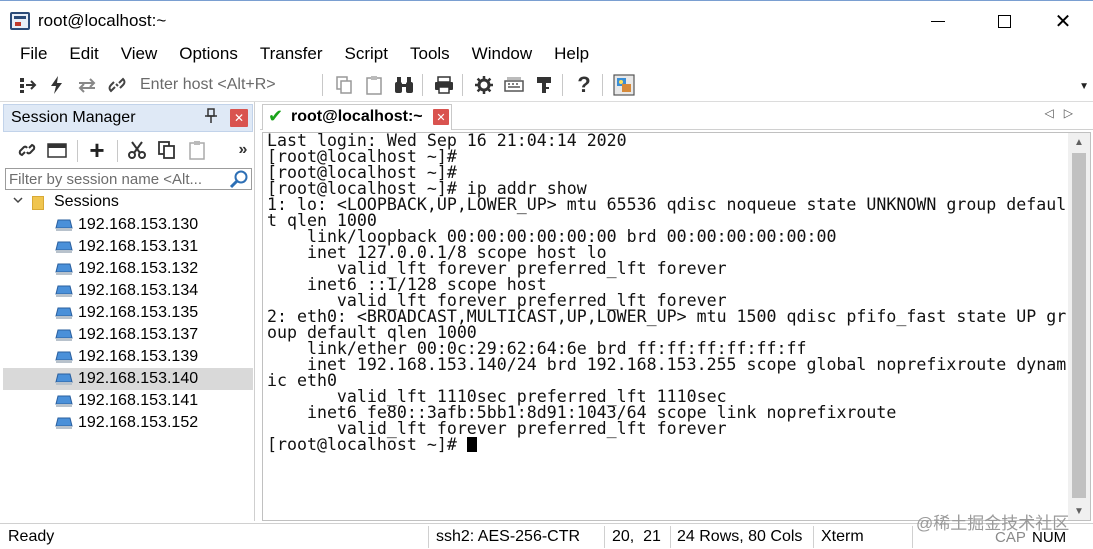 This screenshot has height=549, width=1093. I want to click on menu-edit: Edit, so click(83, 54).